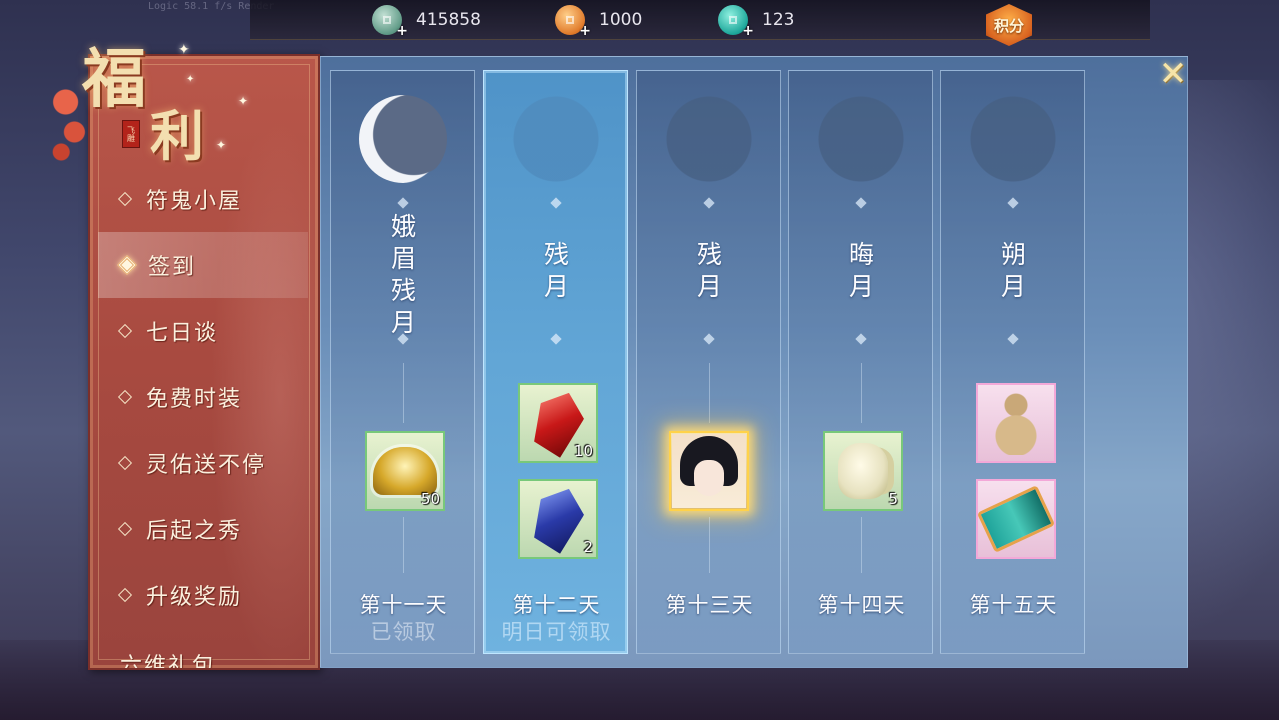 The height and width of the screenshot is (720, 1279). I want to click on day-card-15: 朔 月 第十五天, so click(1012, 362).